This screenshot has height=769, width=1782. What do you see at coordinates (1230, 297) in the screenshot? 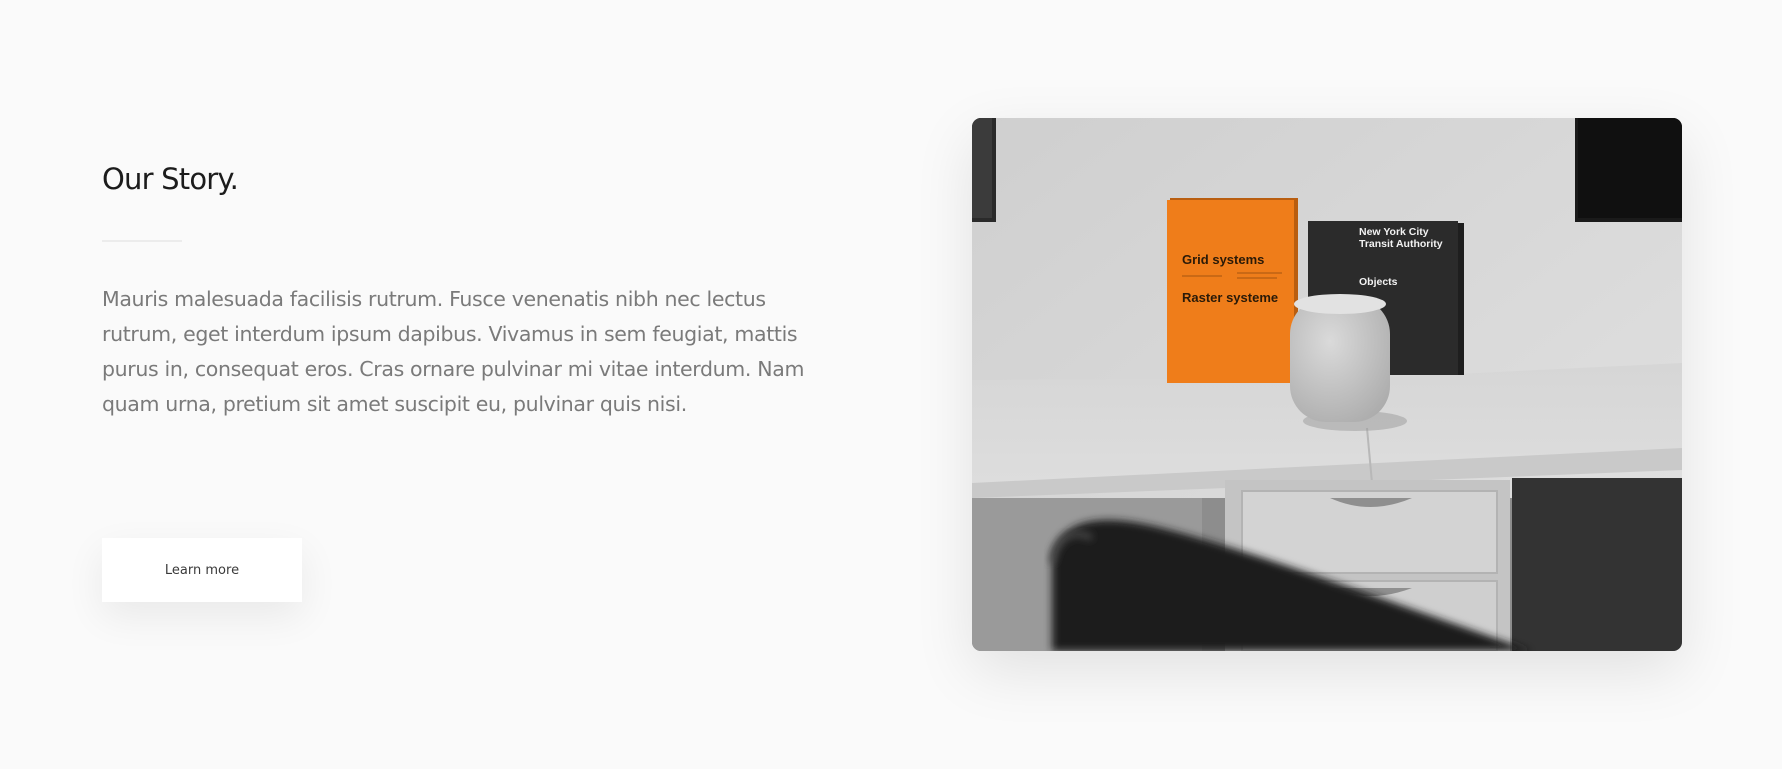
I see `orange-book-title-2: Raster systeme` at bounding box center [1230, 297].